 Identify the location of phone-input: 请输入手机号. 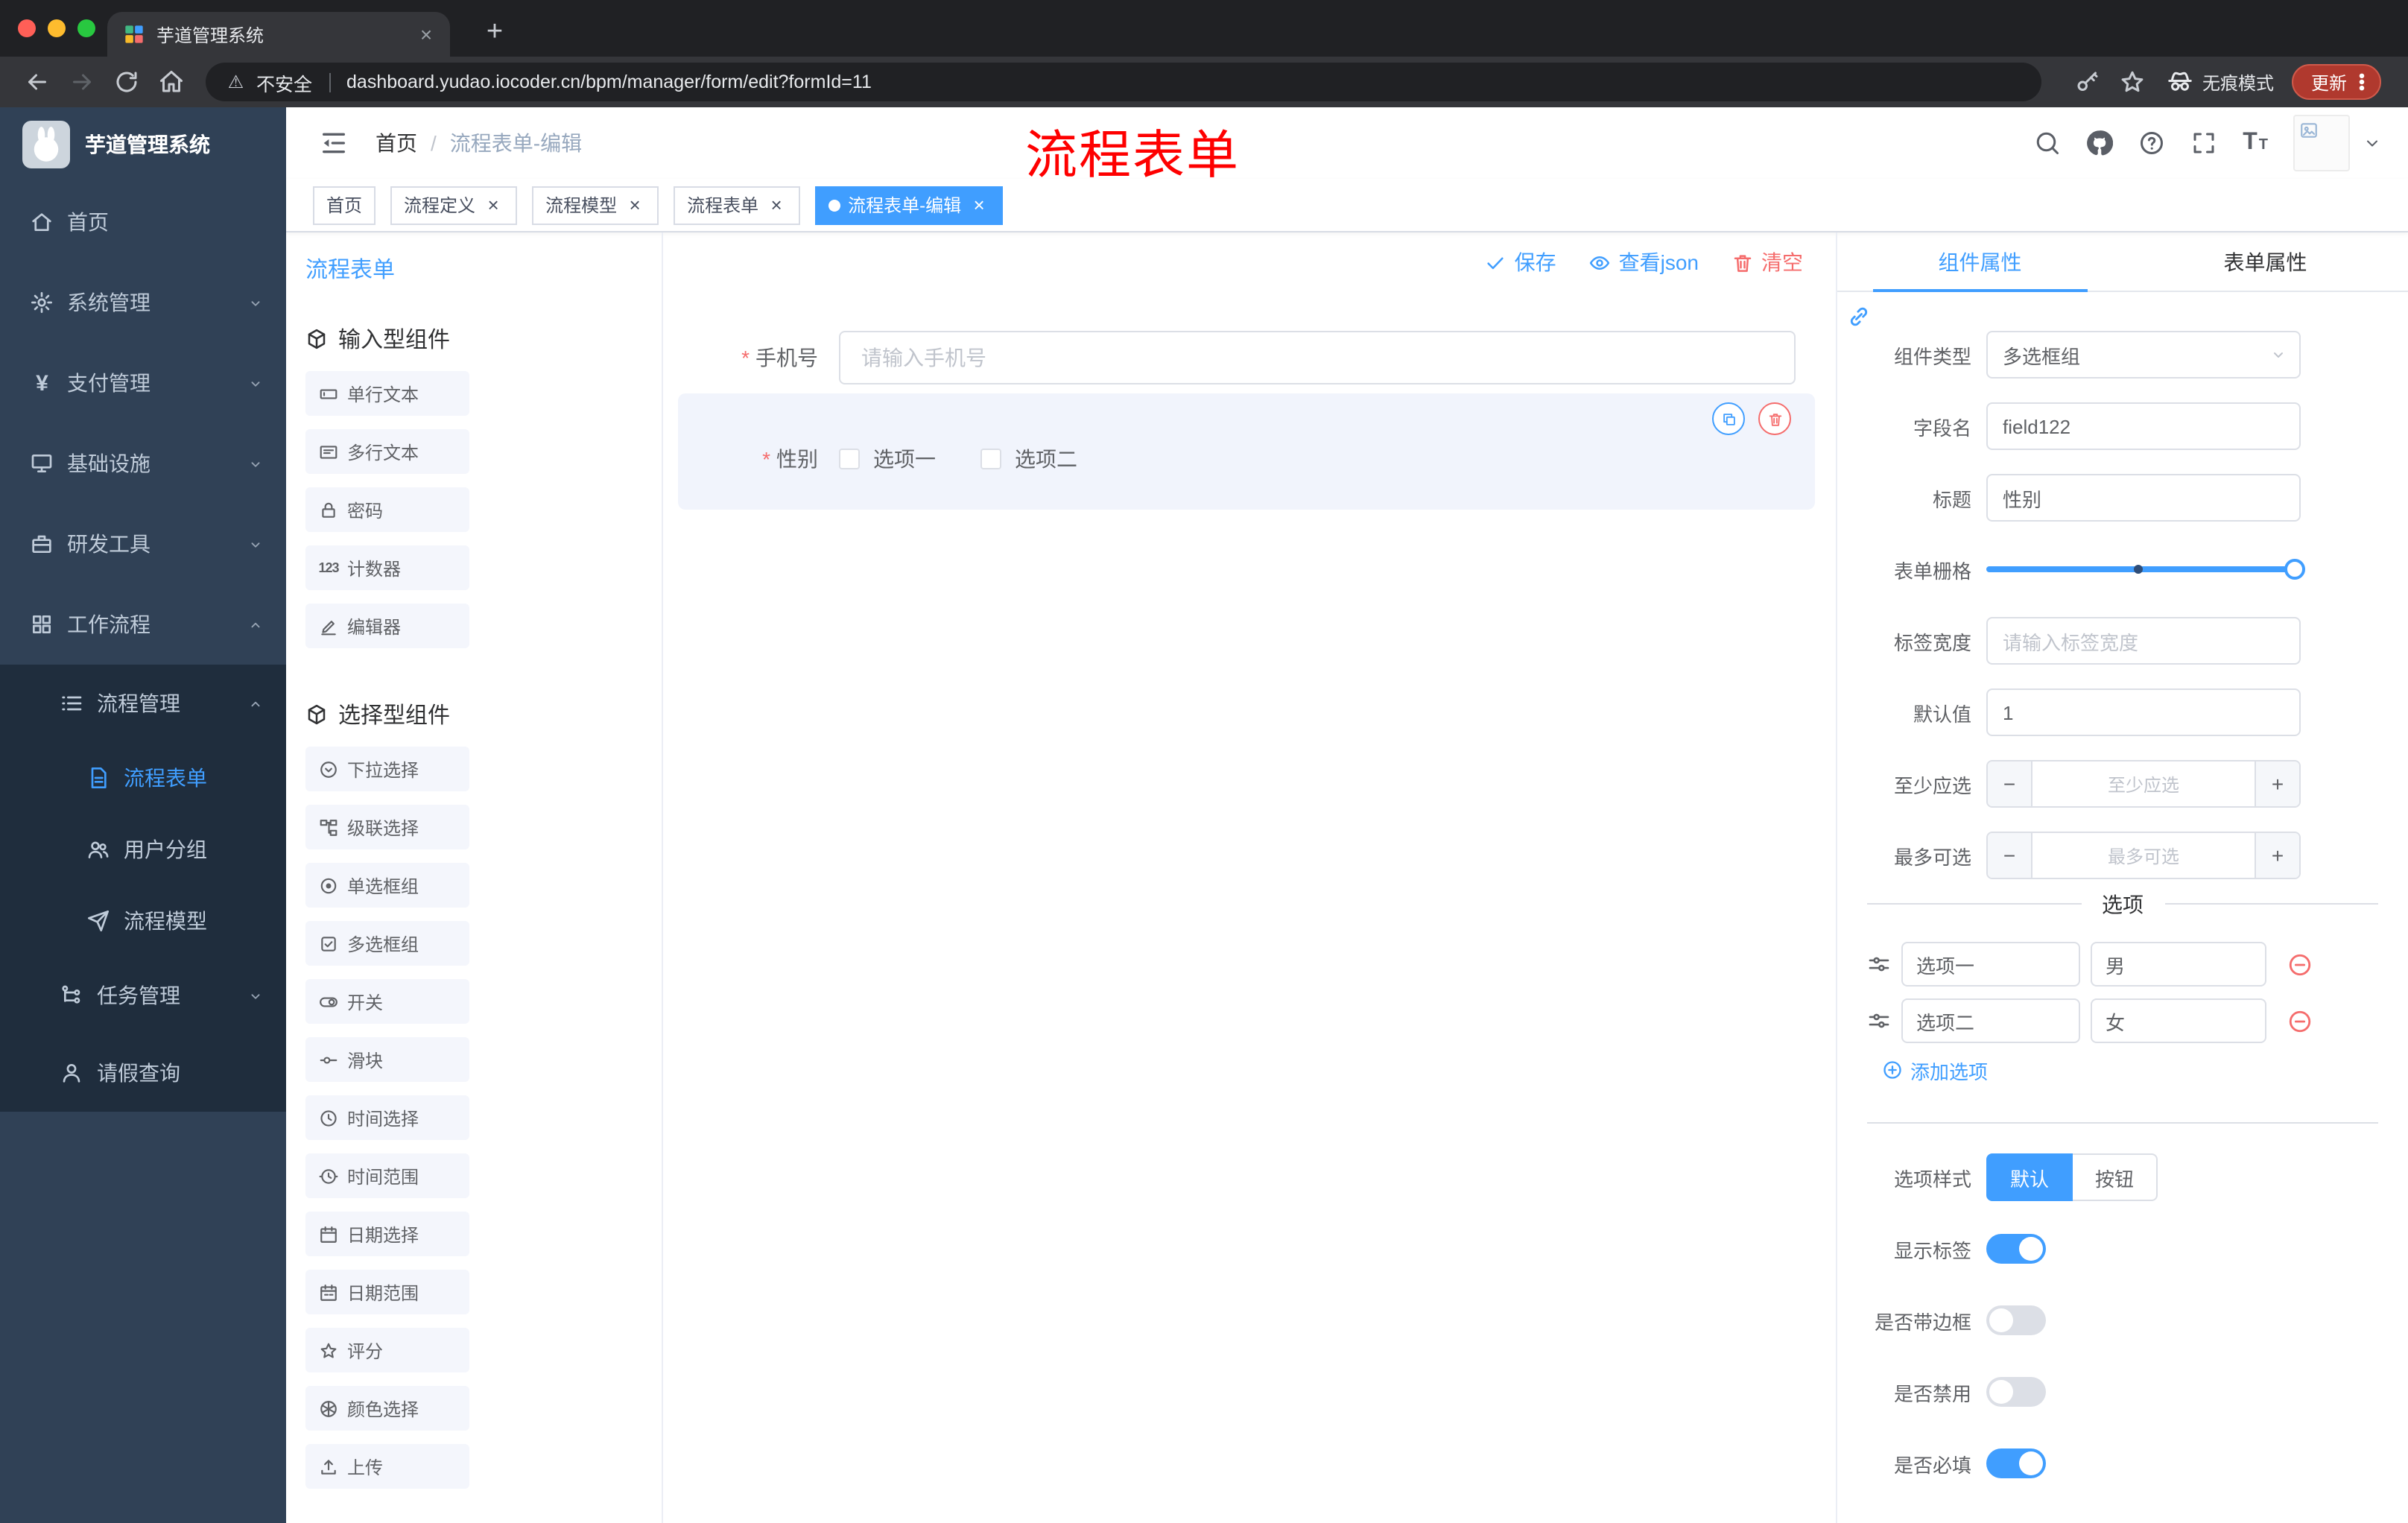
(1317, 358).